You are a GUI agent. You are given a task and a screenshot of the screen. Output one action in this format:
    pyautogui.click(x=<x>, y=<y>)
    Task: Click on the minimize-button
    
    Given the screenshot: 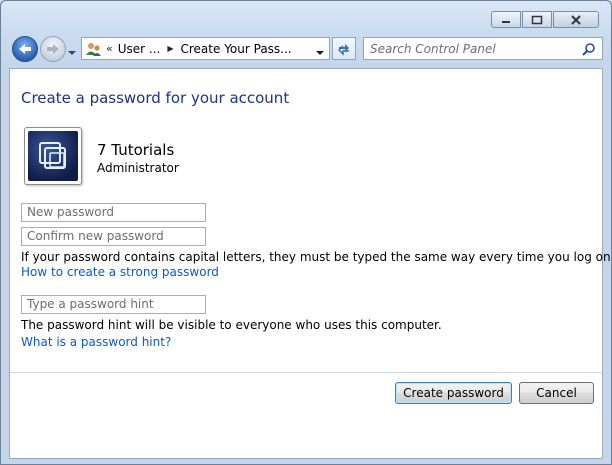 What is the action you would take?
    pyautogui.click(x=506, y=19)
    